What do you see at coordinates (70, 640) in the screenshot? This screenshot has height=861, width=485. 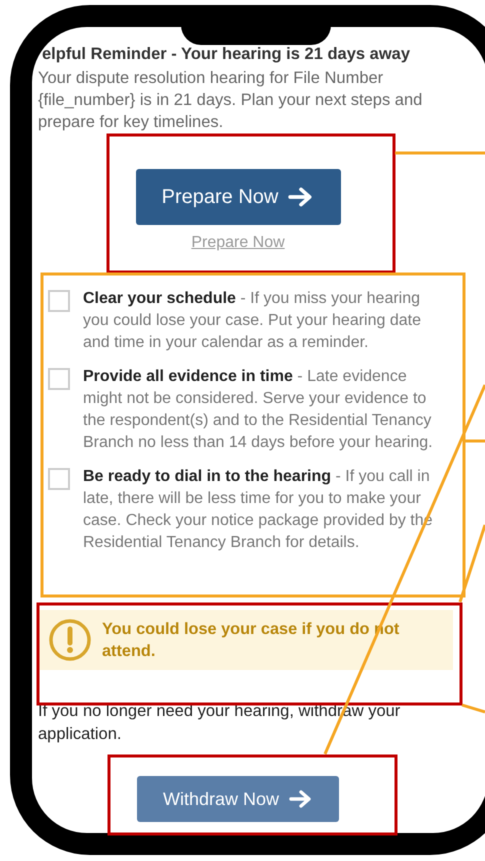 I see `warning-icon` at bounding box center [70, 640].